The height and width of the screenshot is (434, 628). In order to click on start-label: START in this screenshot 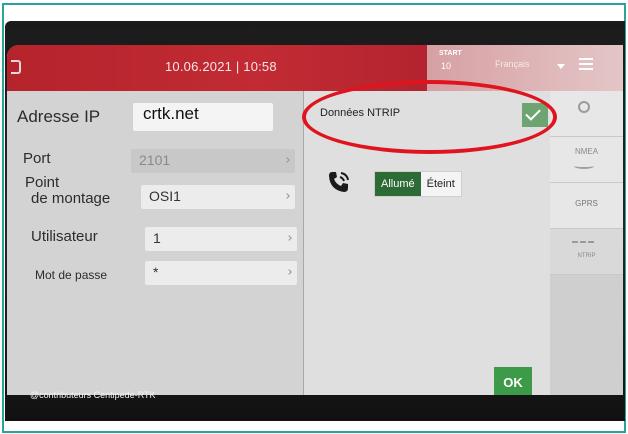, I will do `click(450, 53)`.